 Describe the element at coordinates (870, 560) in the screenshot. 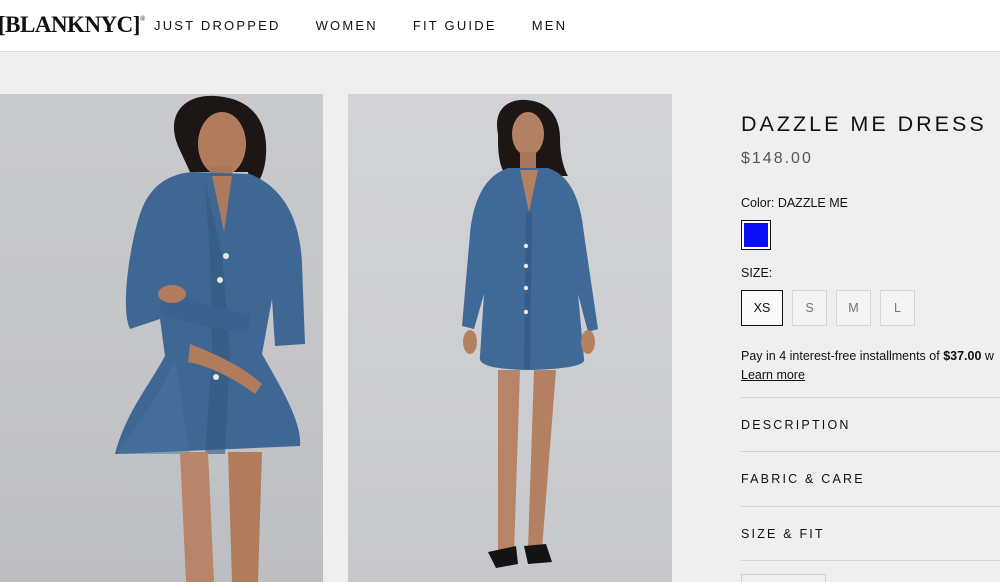

I see `accordion-divider` at that location.